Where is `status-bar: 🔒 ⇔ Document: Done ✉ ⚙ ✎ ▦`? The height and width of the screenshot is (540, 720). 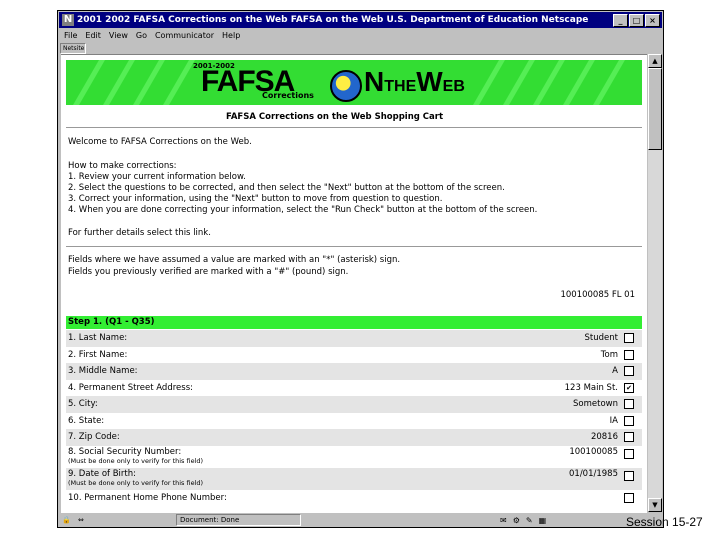
status-bar: 🔒 ⇔ Document: Done ✉ ⚙ ✎ ▦ is located at coordinates (360, 520).